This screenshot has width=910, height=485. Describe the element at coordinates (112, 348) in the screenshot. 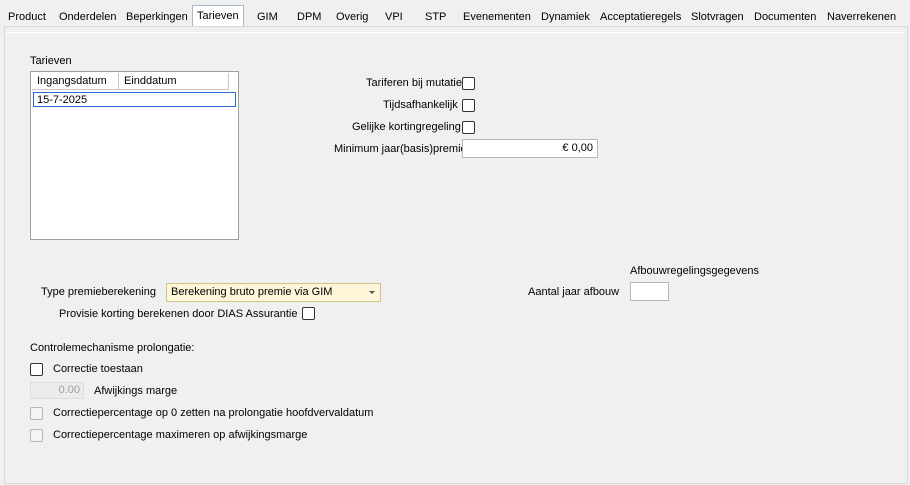

I see `controle-heading: Controlemechanisme prolongatie:` at that location.